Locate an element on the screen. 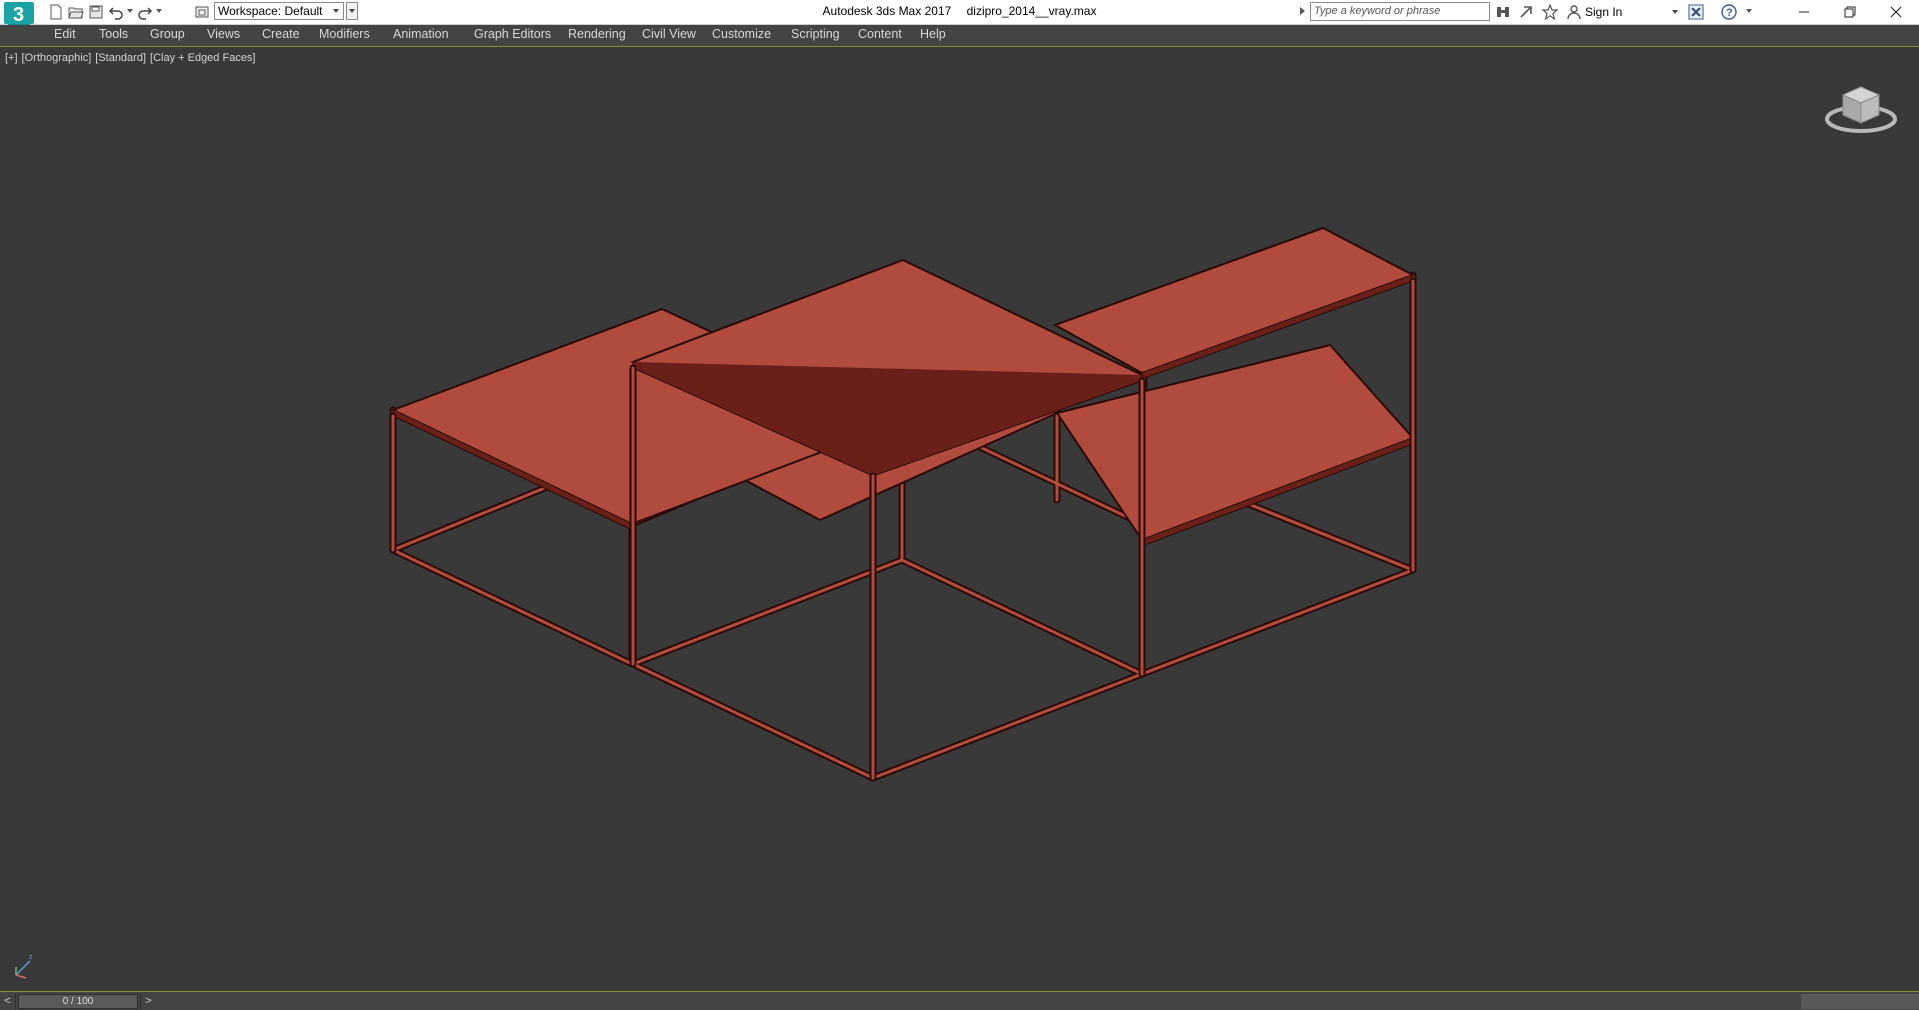 This screenshot has width=1919, height=1010. sign-in-dropdown-icon is located at coordinates (1675, 12).